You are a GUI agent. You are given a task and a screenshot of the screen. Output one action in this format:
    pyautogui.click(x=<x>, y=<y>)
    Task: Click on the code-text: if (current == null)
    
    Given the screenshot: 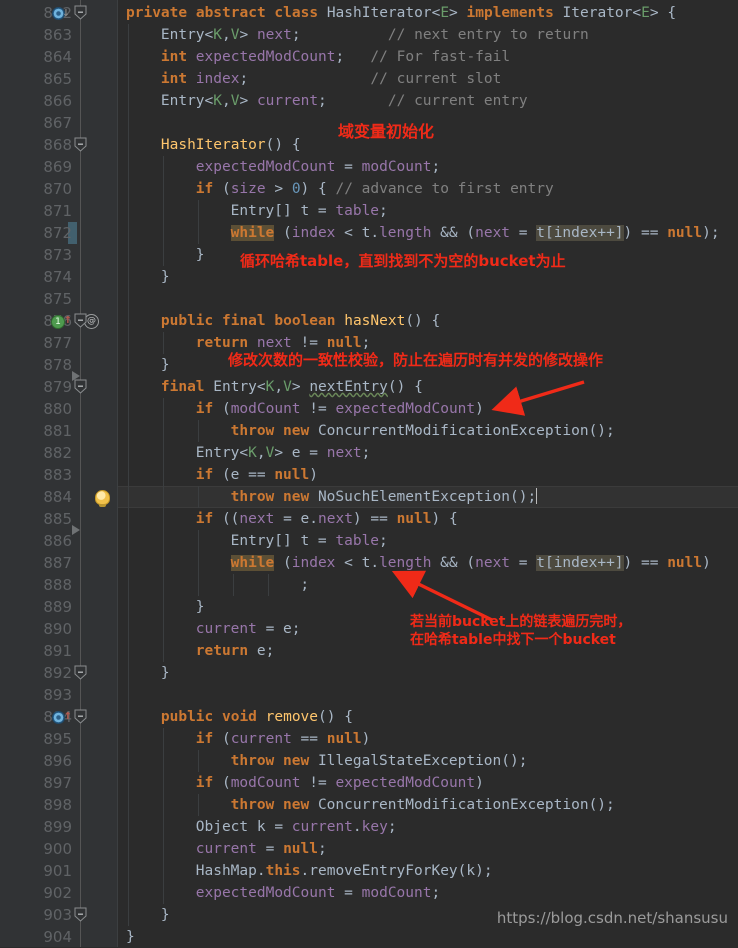 What is the action you would take?
    pyautogui.click(x=283, y=739)
    